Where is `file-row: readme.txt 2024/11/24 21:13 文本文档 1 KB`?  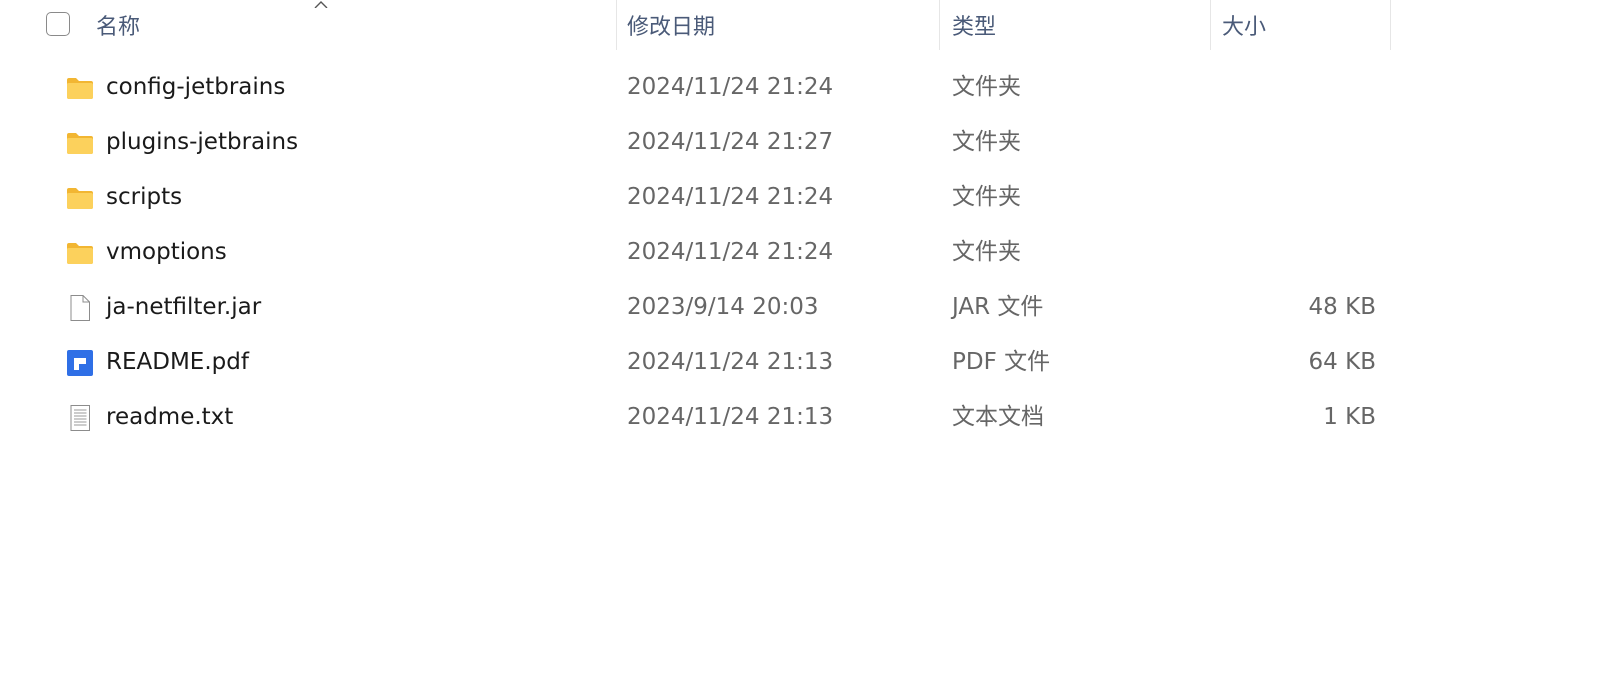
file-row: readme.txt 2024/11/24 21:13 文本文档 1 KB is located at coordinates (800, 417).